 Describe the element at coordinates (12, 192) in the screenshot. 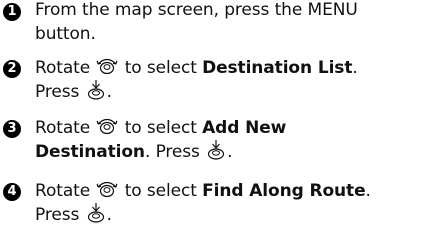

I see `step-number-badge: 4` at that location.